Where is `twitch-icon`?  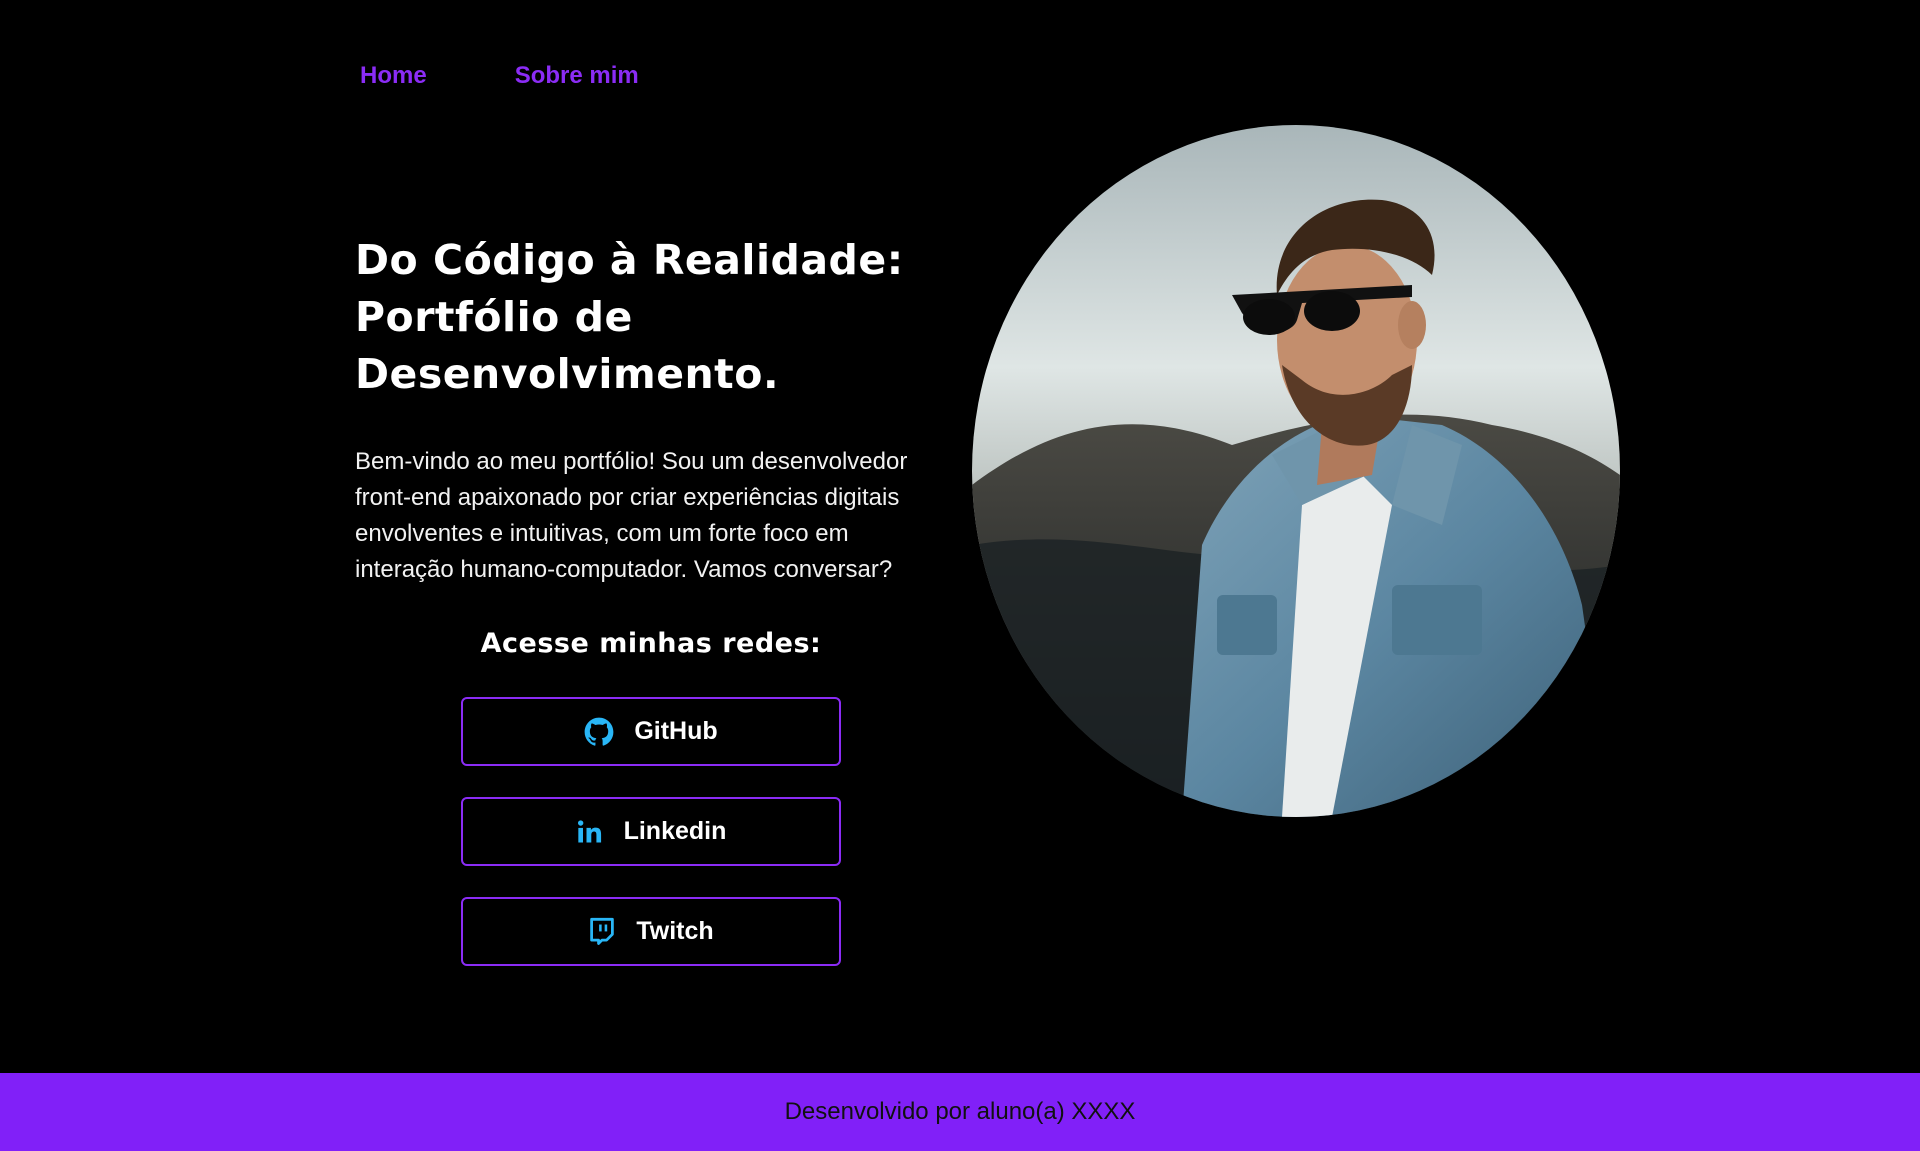
twitch-icon is located at coordinates (602, 932).